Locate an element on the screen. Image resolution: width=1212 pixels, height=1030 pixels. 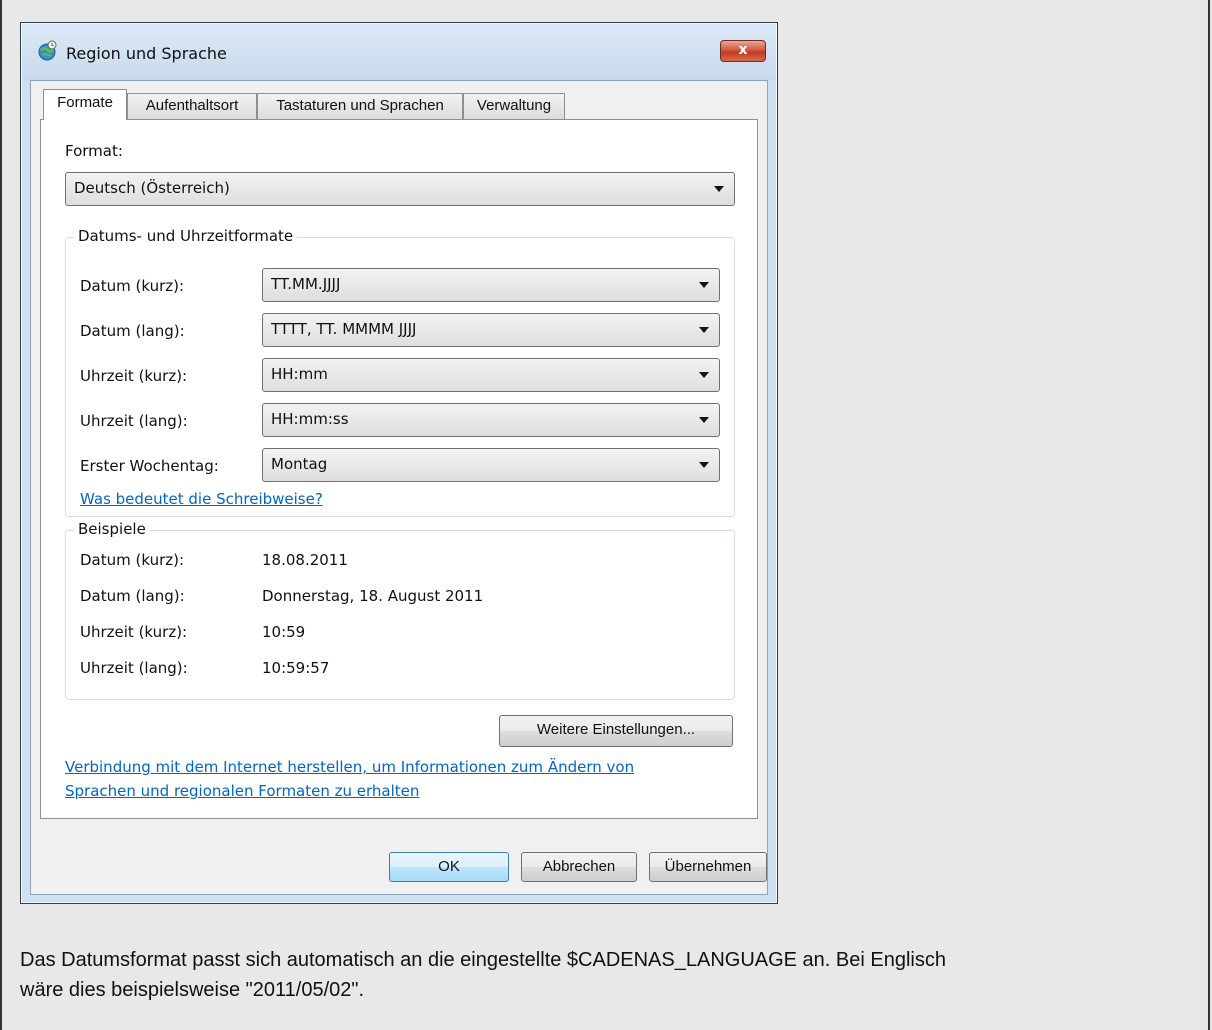
time-long-value: HH:mm:ss is located at coordinates (310, 419).